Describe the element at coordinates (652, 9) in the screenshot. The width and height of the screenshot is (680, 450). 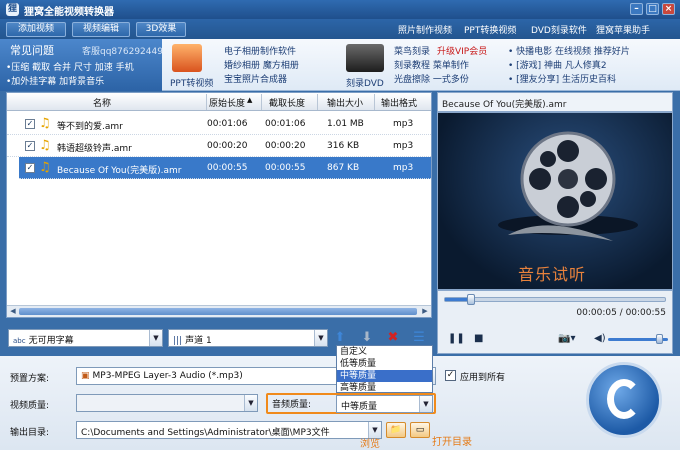
I see `maximize-button: □` at that location.